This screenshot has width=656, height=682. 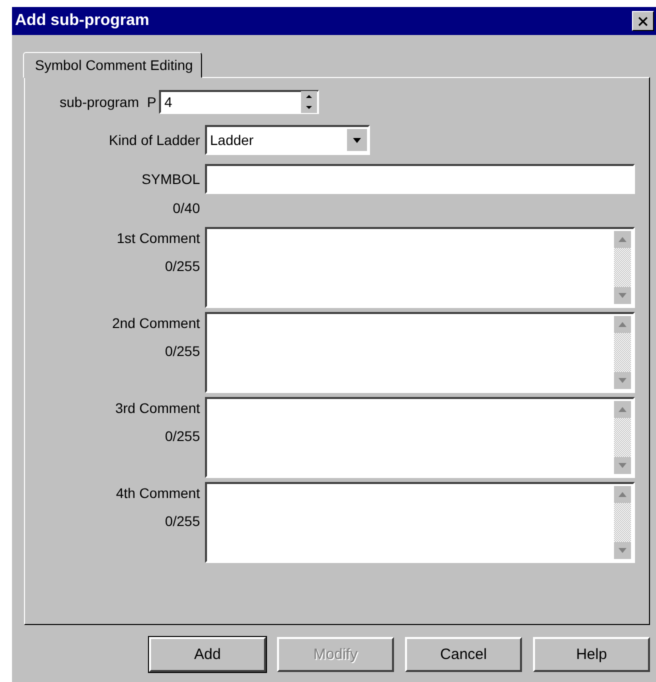 What do you see at coordinates (157, 408) in the screenshot?
I see `field-label: 3rd Comment` at bounding box center [157, 408].